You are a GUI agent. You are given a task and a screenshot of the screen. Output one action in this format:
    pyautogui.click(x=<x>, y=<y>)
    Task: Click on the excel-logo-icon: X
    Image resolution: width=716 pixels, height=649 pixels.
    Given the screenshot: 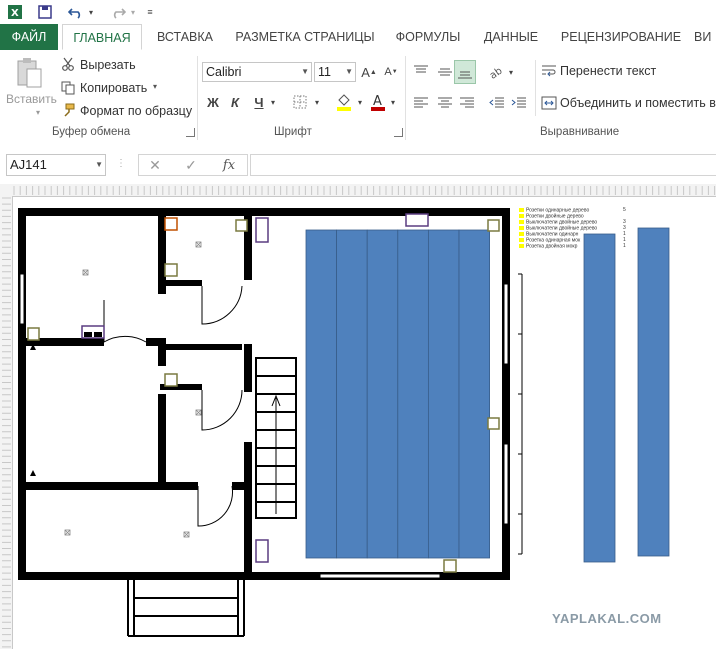 What is the action you would take?
    pyautogui.click(x=15, y=12)
    